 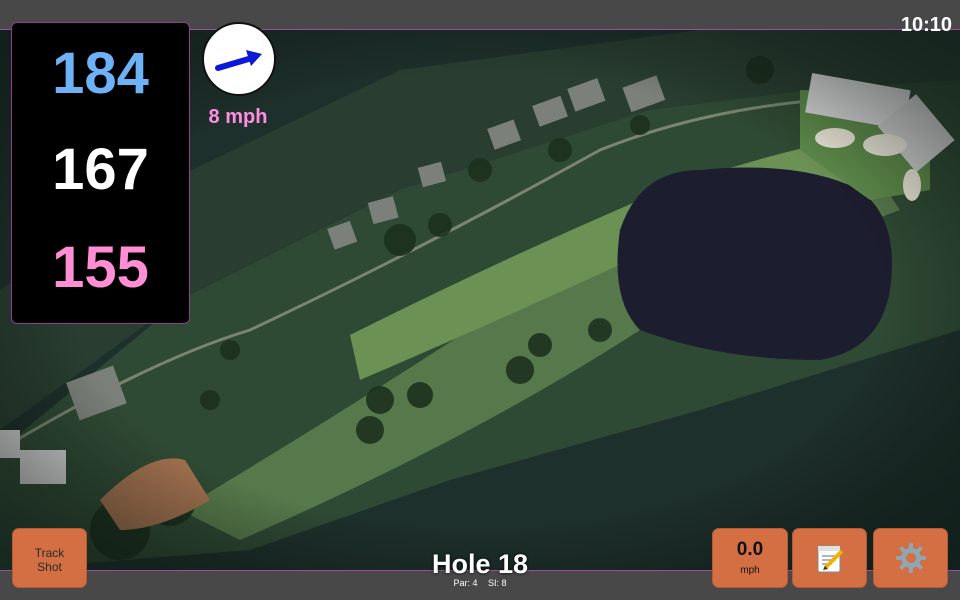 What do you see at coordinates (100, 267) in the screenshot?
I see `front-of-green-distance: 155` at bounding box center [100, 267].